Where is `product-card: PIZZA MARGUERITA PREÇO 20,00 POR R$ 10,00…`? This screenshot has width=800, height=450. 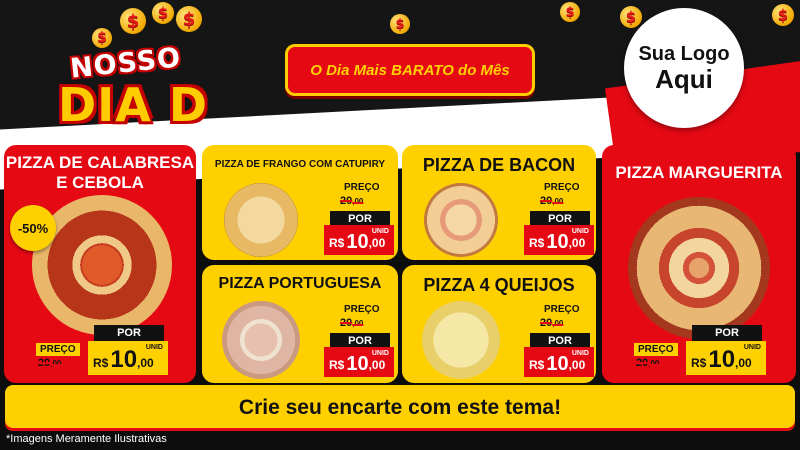 product-card: PIZZA MARGUERITA PREÇO 20,00 POR R$ 10,00… is located at coordinates (699, 264).